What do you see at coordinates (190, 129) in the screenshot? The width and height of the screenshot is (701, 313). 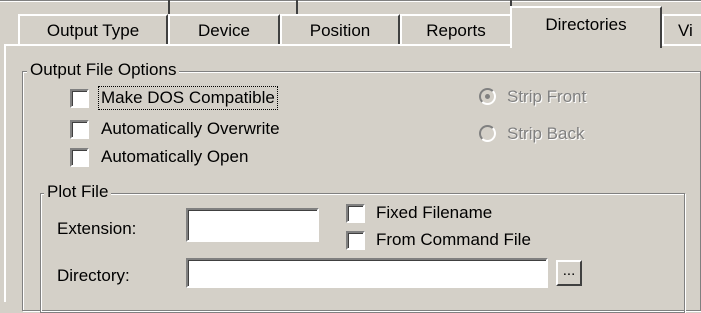 I see `automatically-overwrite-label: Automatically Overwrite` at bounding box center [190, 129].